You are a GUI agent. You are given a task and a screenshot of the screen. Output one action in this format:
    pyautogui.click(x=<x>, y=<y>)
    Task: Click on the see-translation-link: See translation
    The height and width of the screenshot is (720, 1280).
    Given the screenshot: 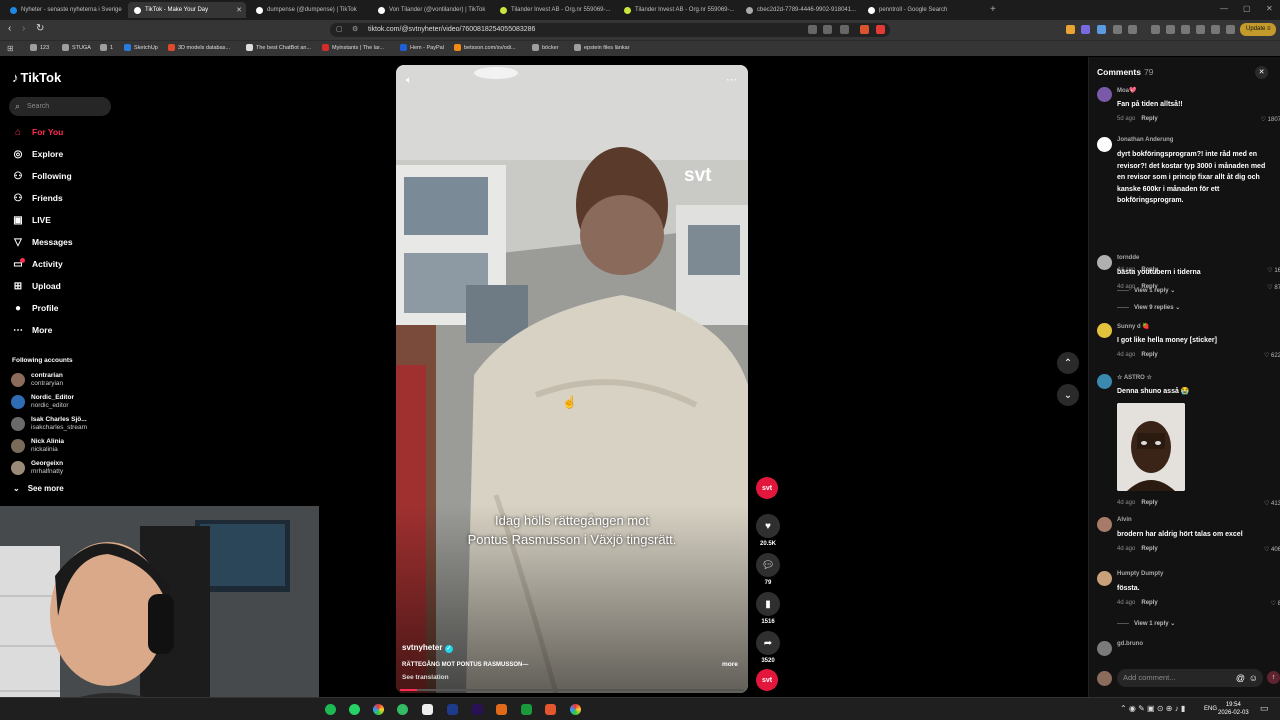 What is the action you would take?
    pyautogui.click(x=425, y=677)
    